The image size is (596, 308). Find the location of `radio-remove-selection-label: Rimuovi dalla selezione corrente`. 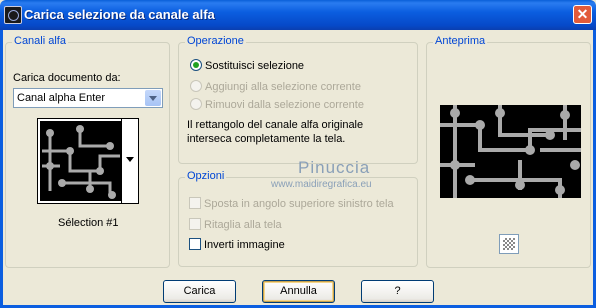

radio-remove-selection-label: Rimuovi dalla selezione corrente is located at coordinates (284, 105).